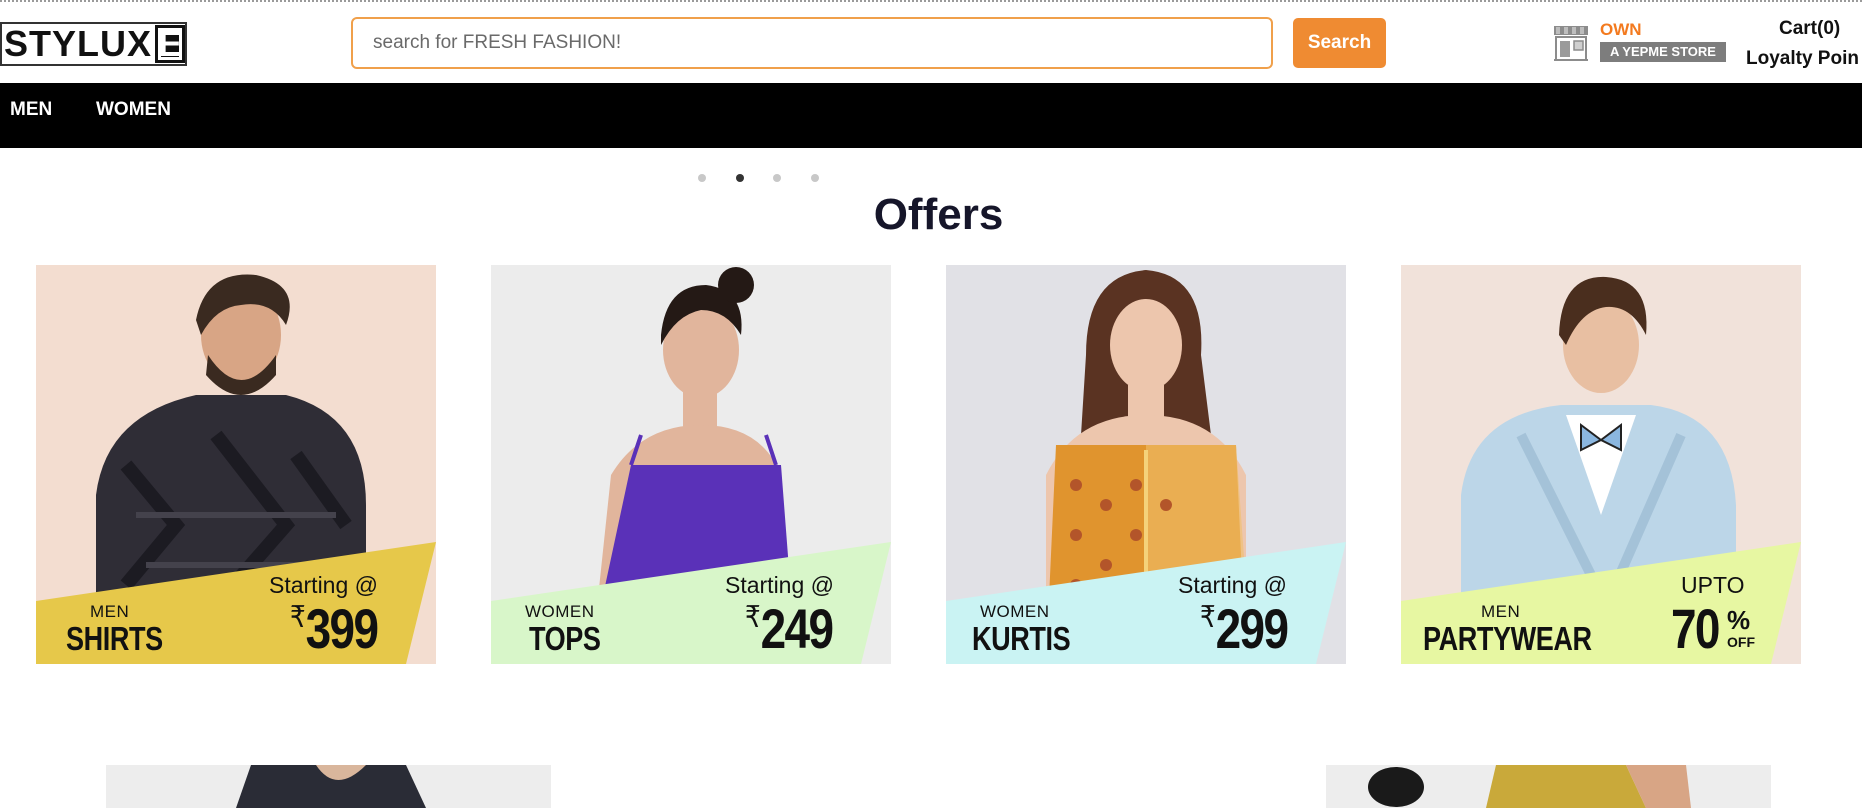 Image resolution: width=1862 pixels, height=808 pixels. What do you see at coordinates (342, 628) in the screenshot?
I see `offer-price-value: 399` at bounding box center [342, 628].